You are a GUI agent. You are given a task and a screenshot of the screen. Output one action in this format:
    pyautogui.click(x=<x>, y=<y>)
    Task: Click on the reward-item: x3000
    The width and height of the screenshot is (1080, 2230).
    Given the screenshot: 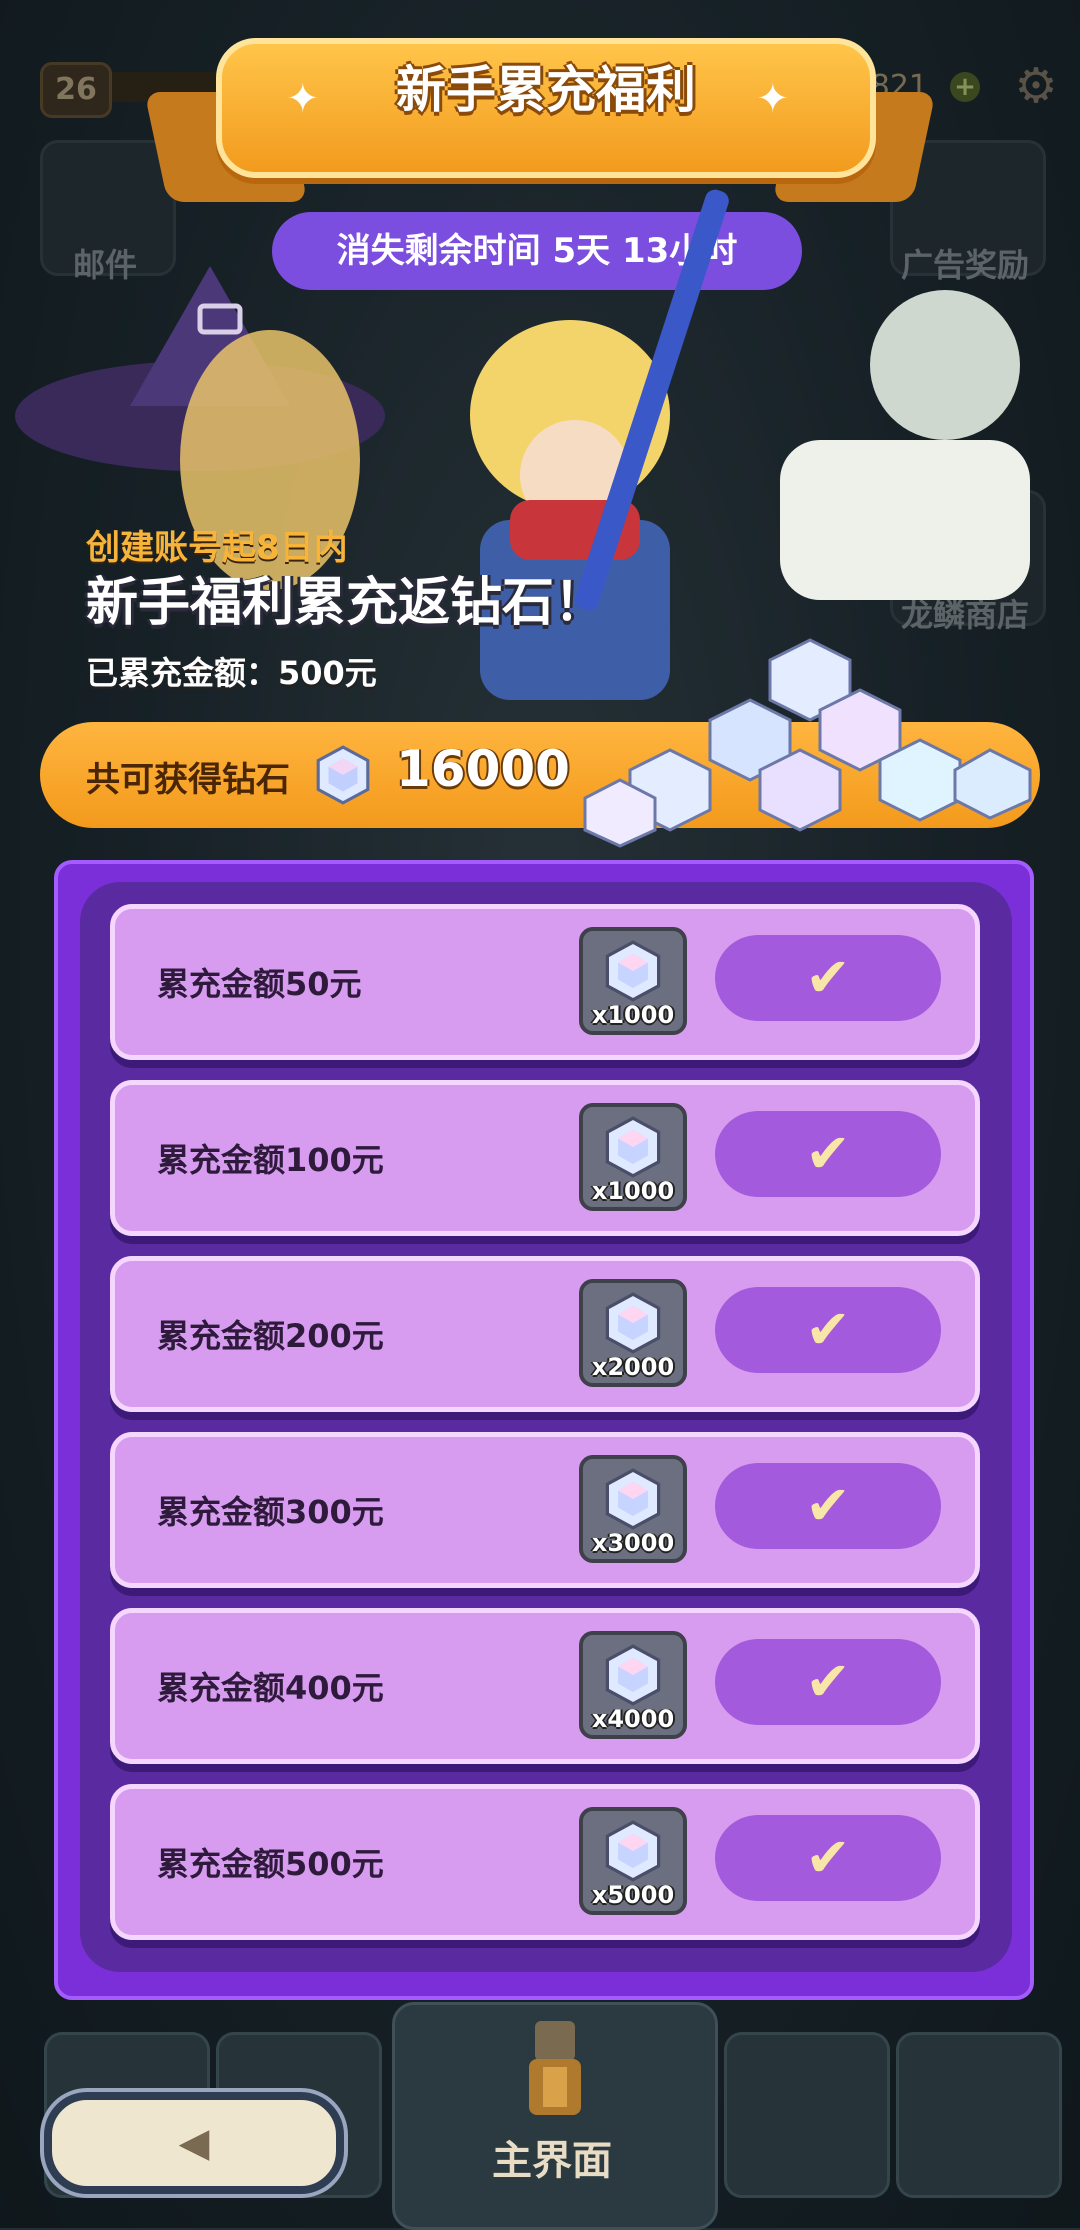 What is the action you would take?
    pyautogui.click(x=633, y=1509)
    